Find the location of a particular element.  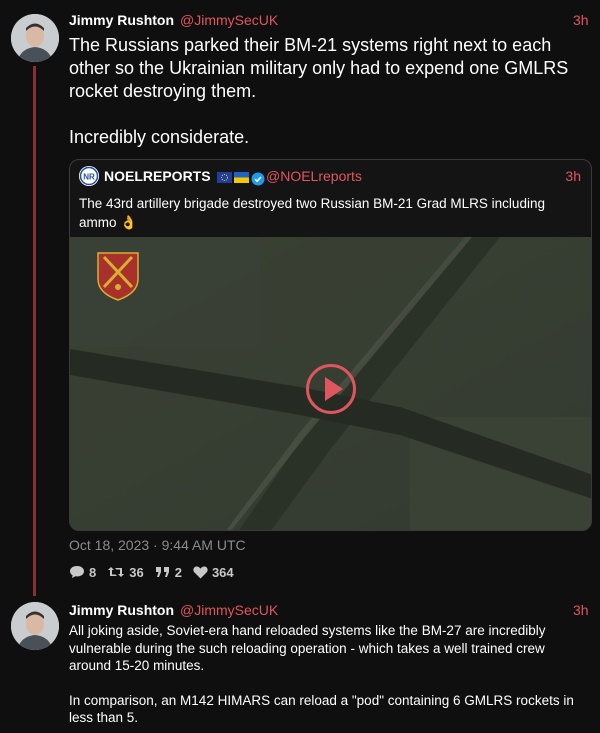

quote-stat: 2 is located at coordinates (168, 572).